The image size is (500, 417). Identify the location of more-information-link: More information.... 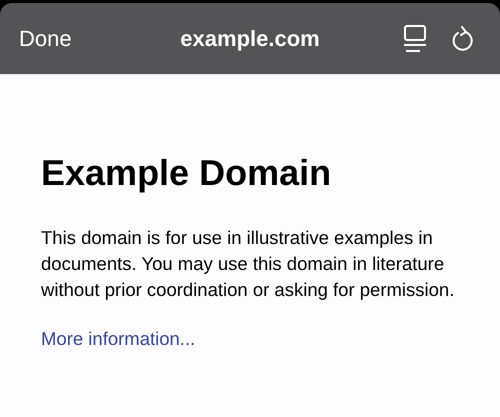
(118, 339).